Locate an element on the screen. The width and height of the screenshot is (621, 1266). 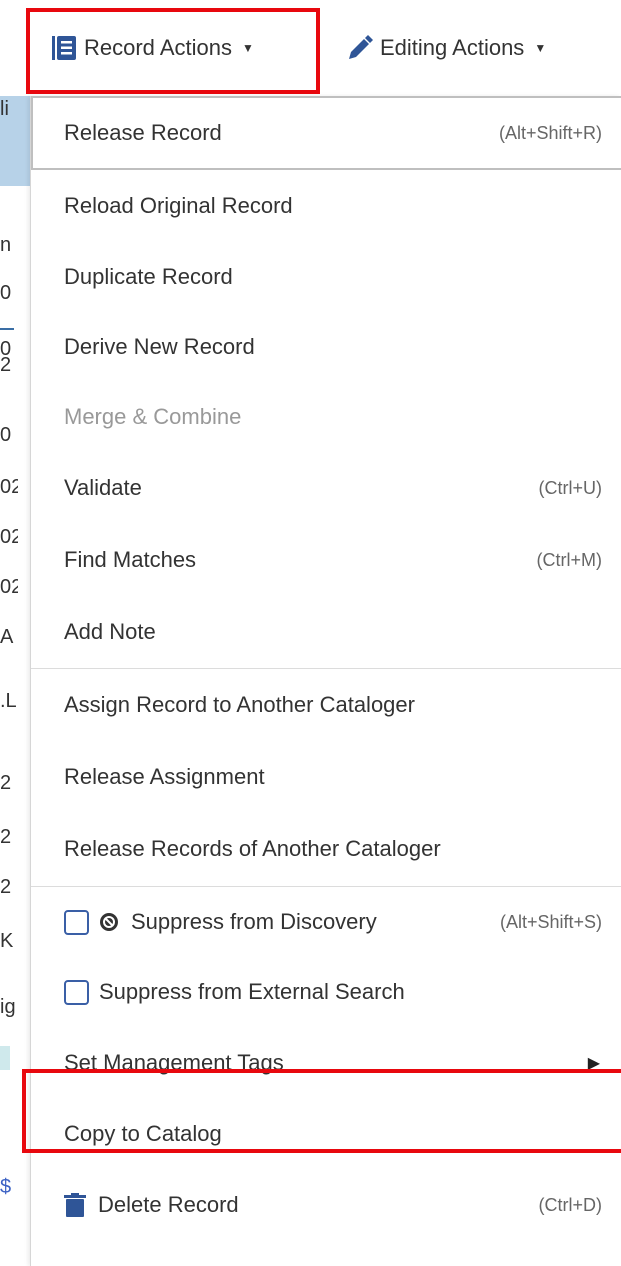
menu-item-label: Reload Original Record is located at coordinates (178, 205).